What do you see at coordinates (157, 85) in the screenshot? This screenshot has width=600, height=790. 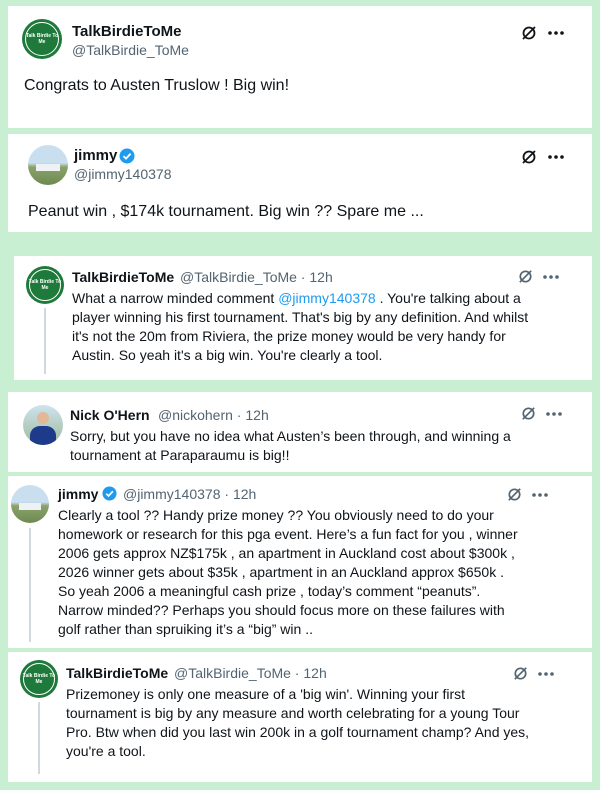 I see `tweet-text: Congrats to Austen Truslow ! Big win!` at bounding box center [157, 85].